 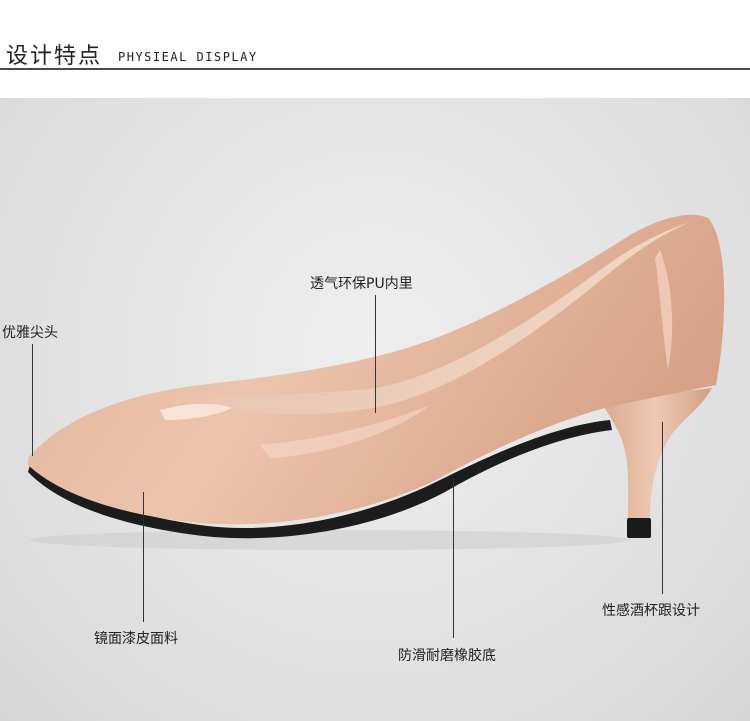 I want to click on callout-toe: 优雅尖头, so click(x=30, y=333).